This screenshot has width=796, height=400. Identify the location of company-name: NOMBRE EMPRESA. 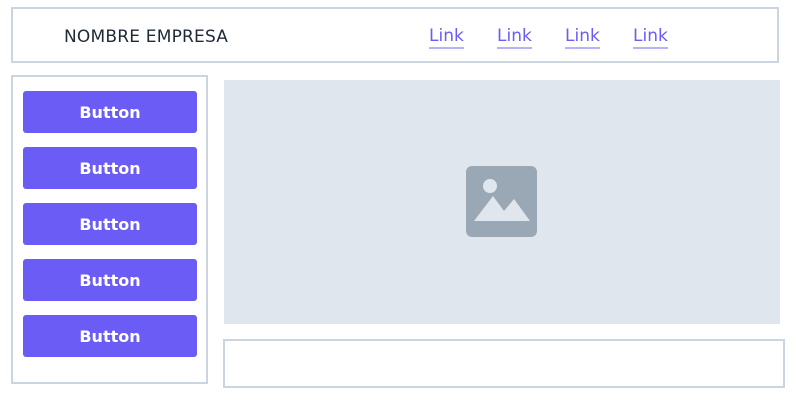
(146, 37).